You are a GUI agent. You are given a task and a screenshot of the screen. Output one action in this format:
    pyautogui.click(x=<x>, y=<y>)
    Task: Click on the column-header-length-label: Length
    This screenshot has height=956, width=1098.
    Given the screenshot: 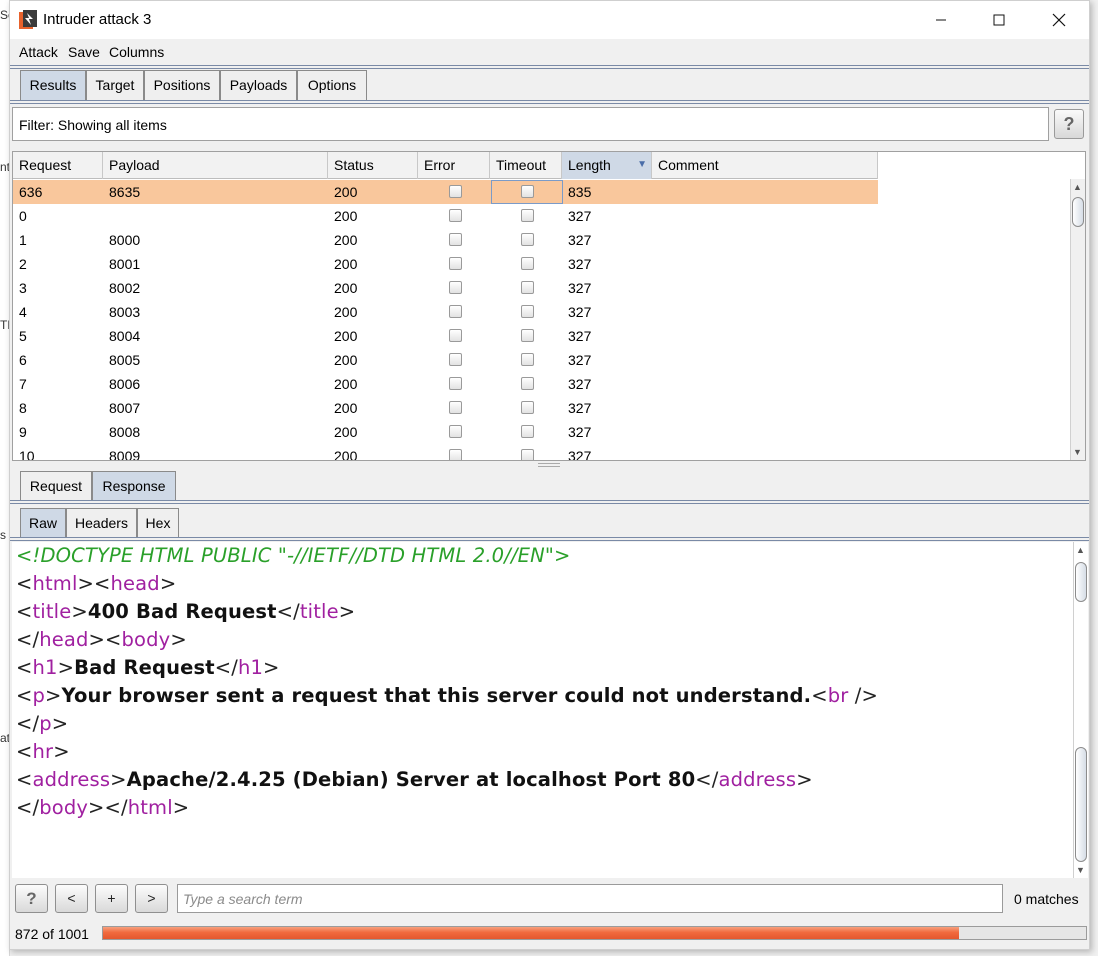 What is the action you would take?
    pyautogui.click(x=589, y=165)
    